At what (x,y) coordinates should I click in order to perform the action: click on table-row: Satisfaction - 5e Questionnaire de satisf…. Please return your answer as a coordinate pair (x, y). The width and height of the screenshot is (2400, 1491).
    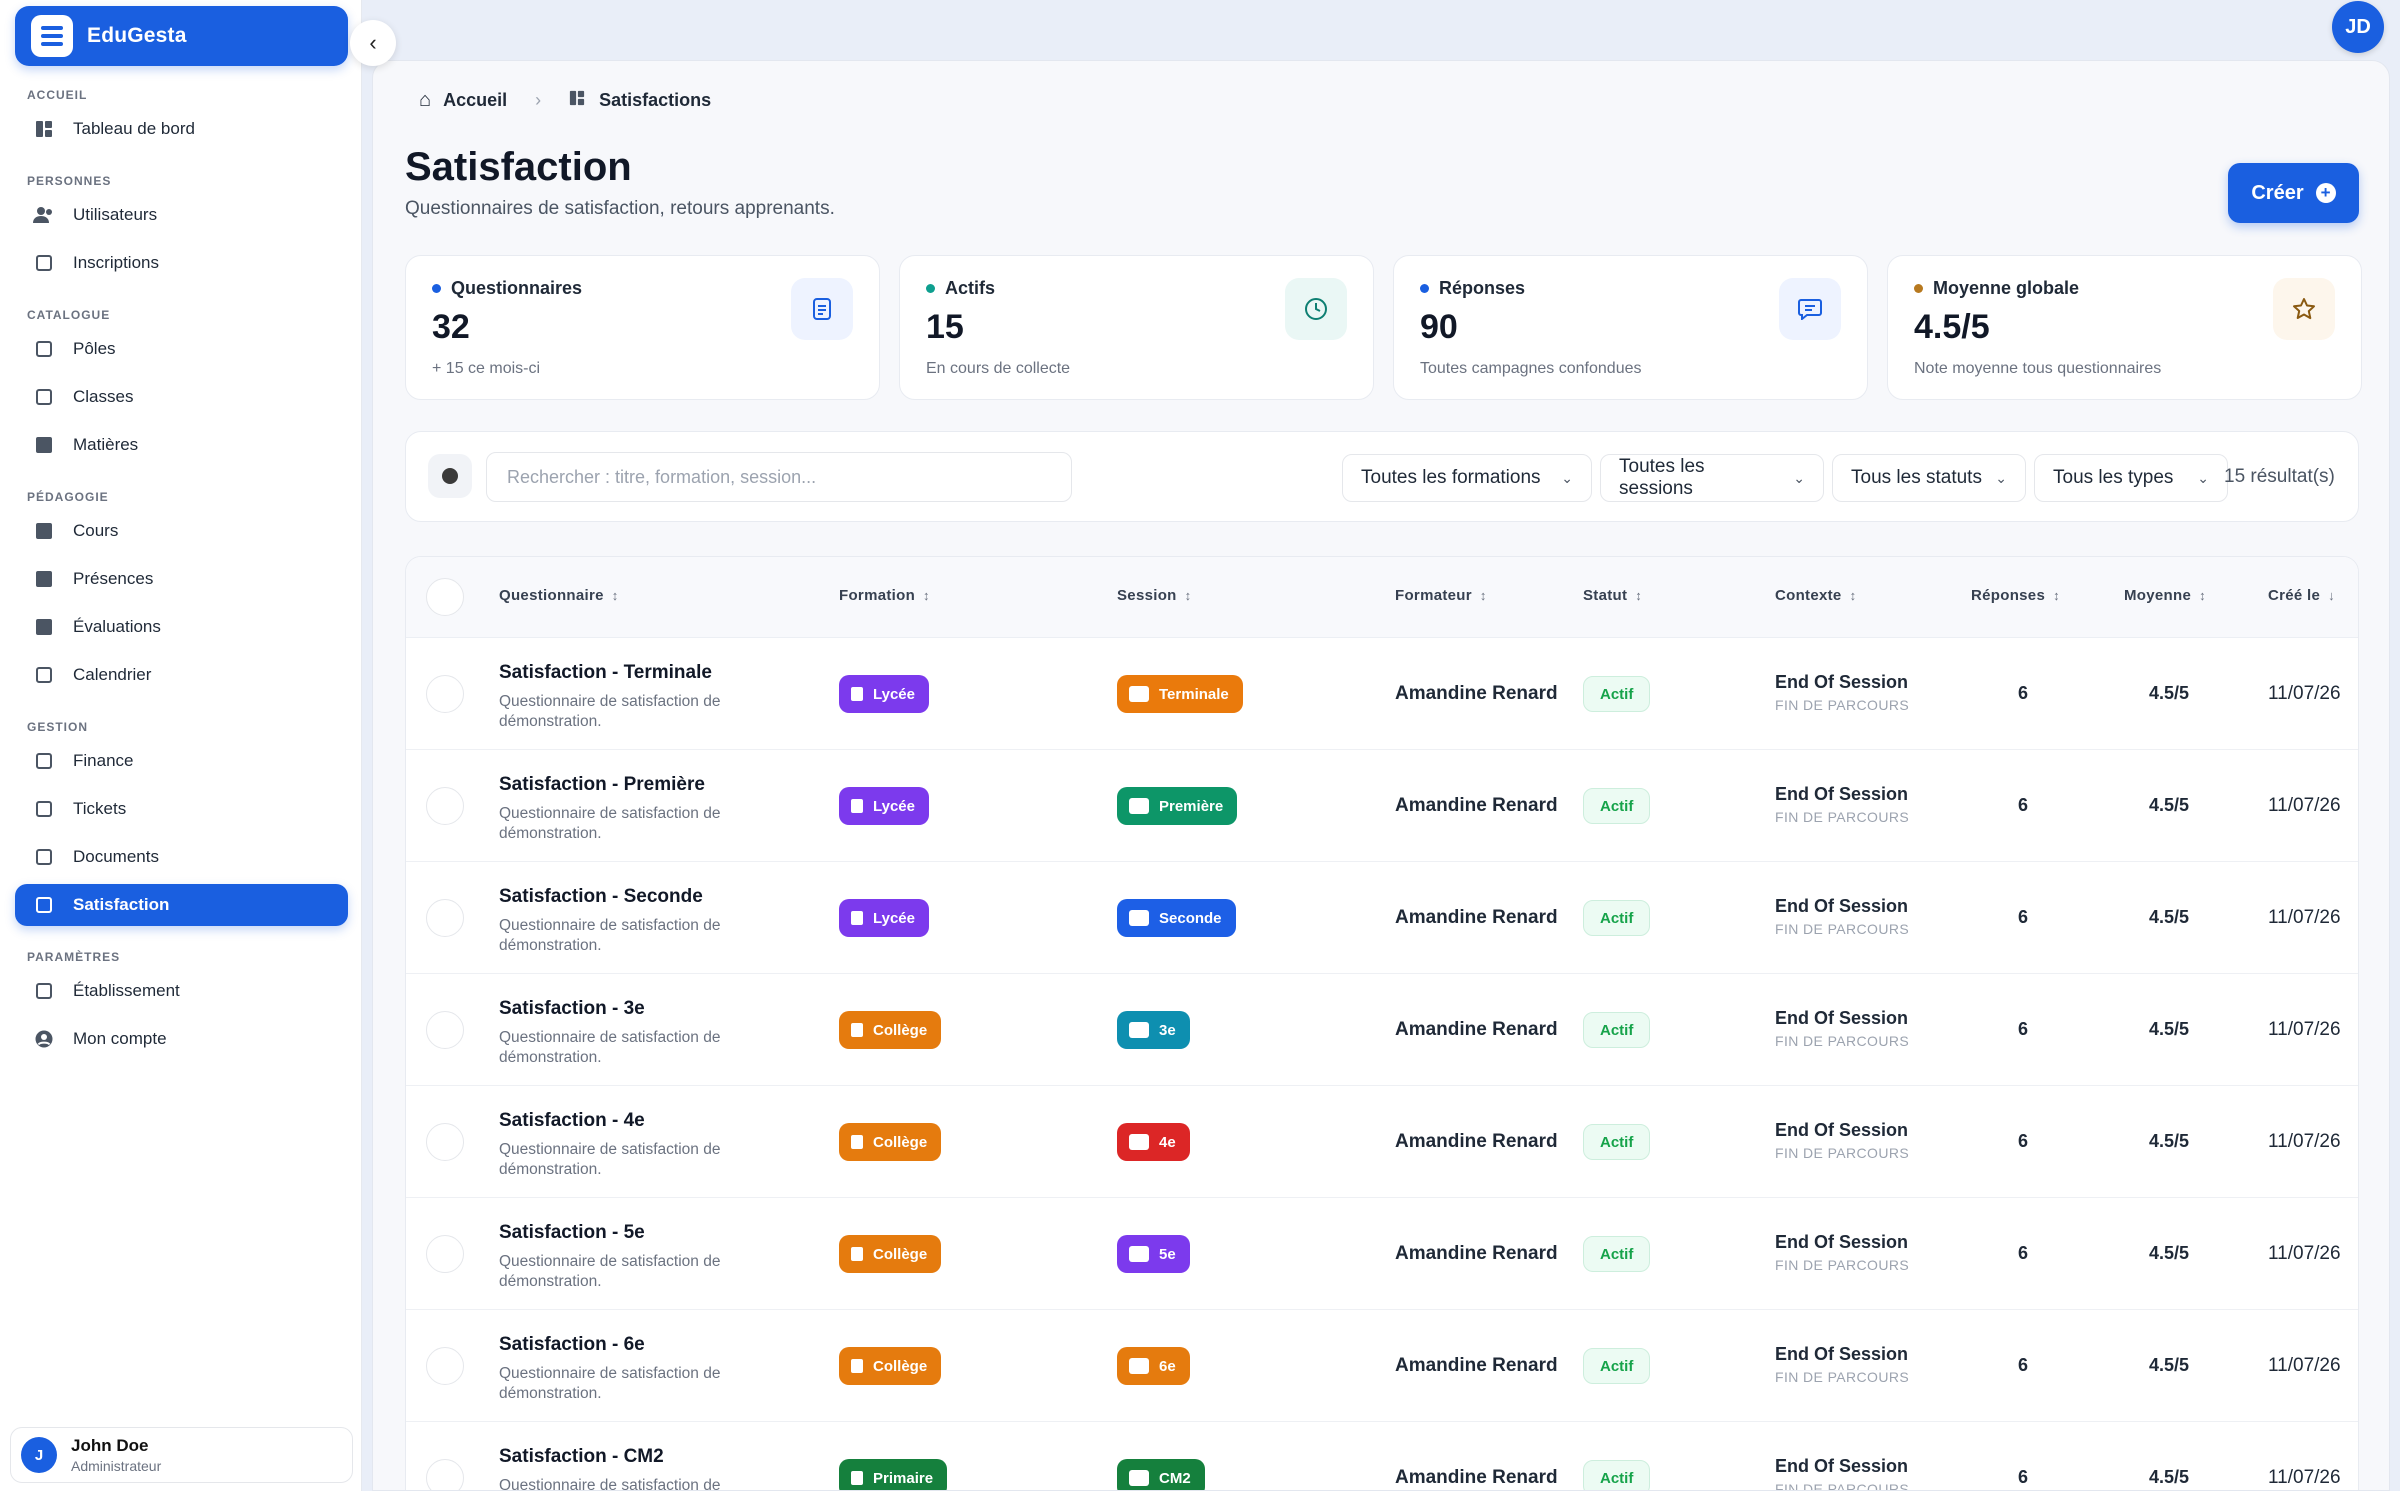
    Looking at the image, I should click on (1382, 1254).